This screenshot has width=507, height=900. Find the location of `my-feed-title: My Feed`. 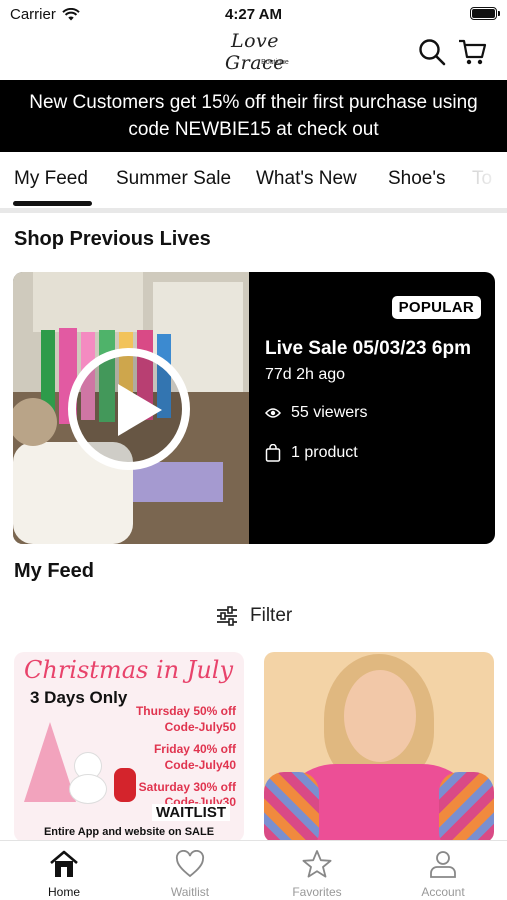

my-feed-title: My Feed is located at coordinates (54, 571).